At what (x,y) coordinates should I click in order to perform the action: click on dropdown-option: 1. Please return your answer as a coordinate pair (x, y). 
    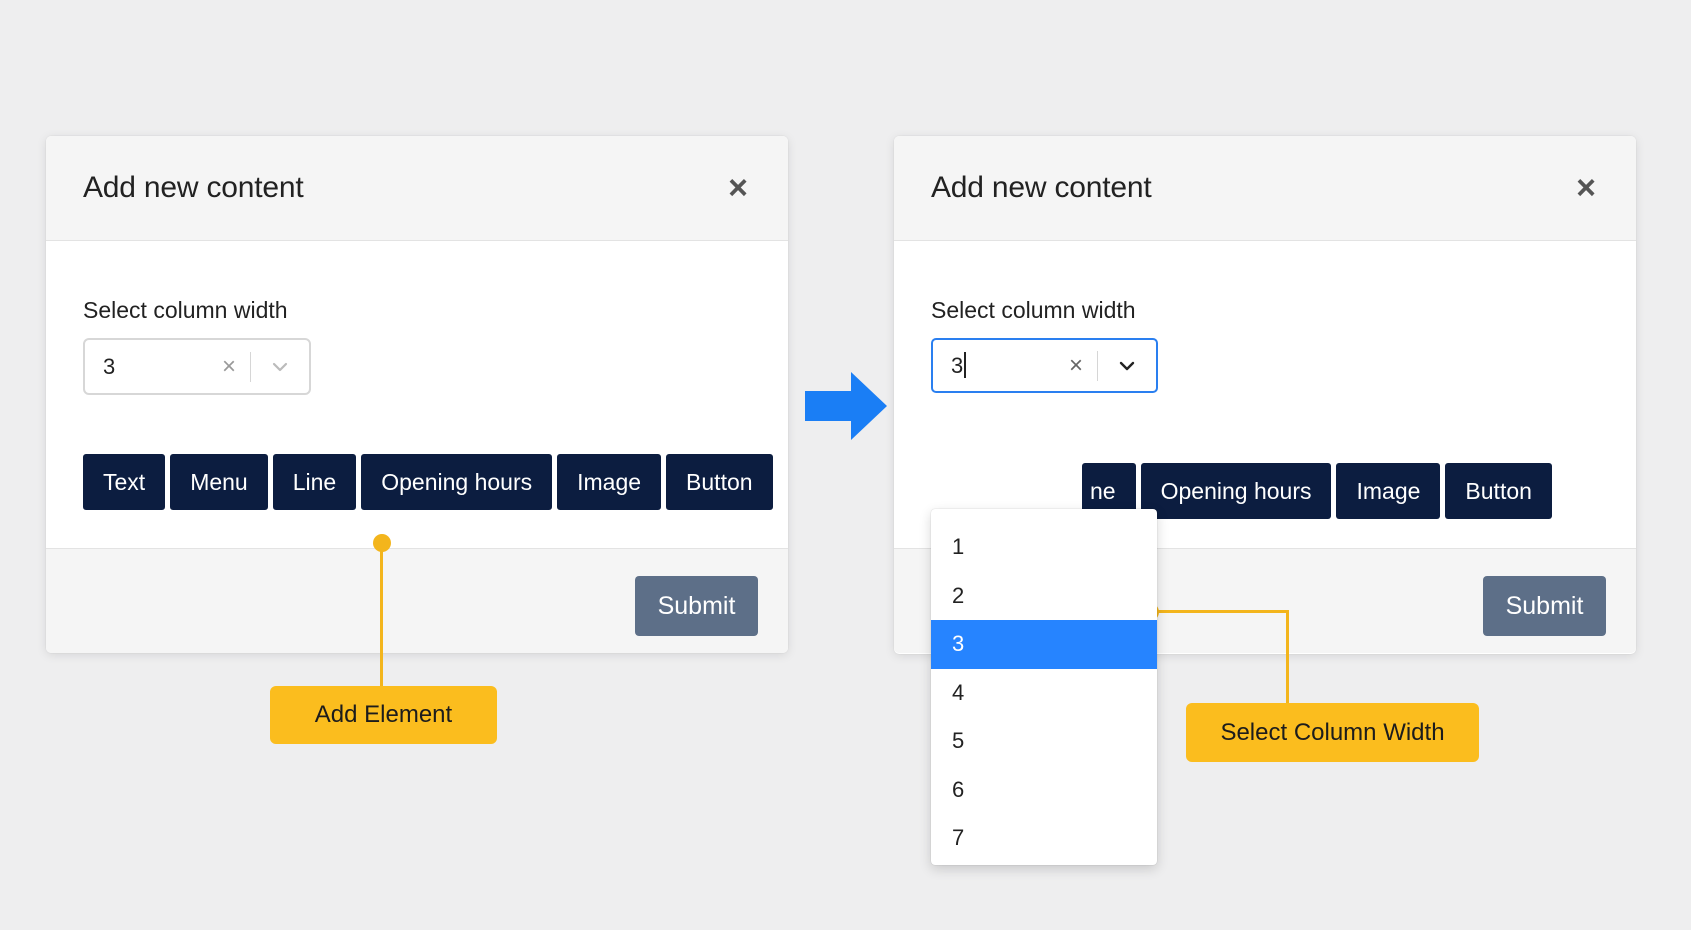
    Looking at the image, I should click on (1044, 547).